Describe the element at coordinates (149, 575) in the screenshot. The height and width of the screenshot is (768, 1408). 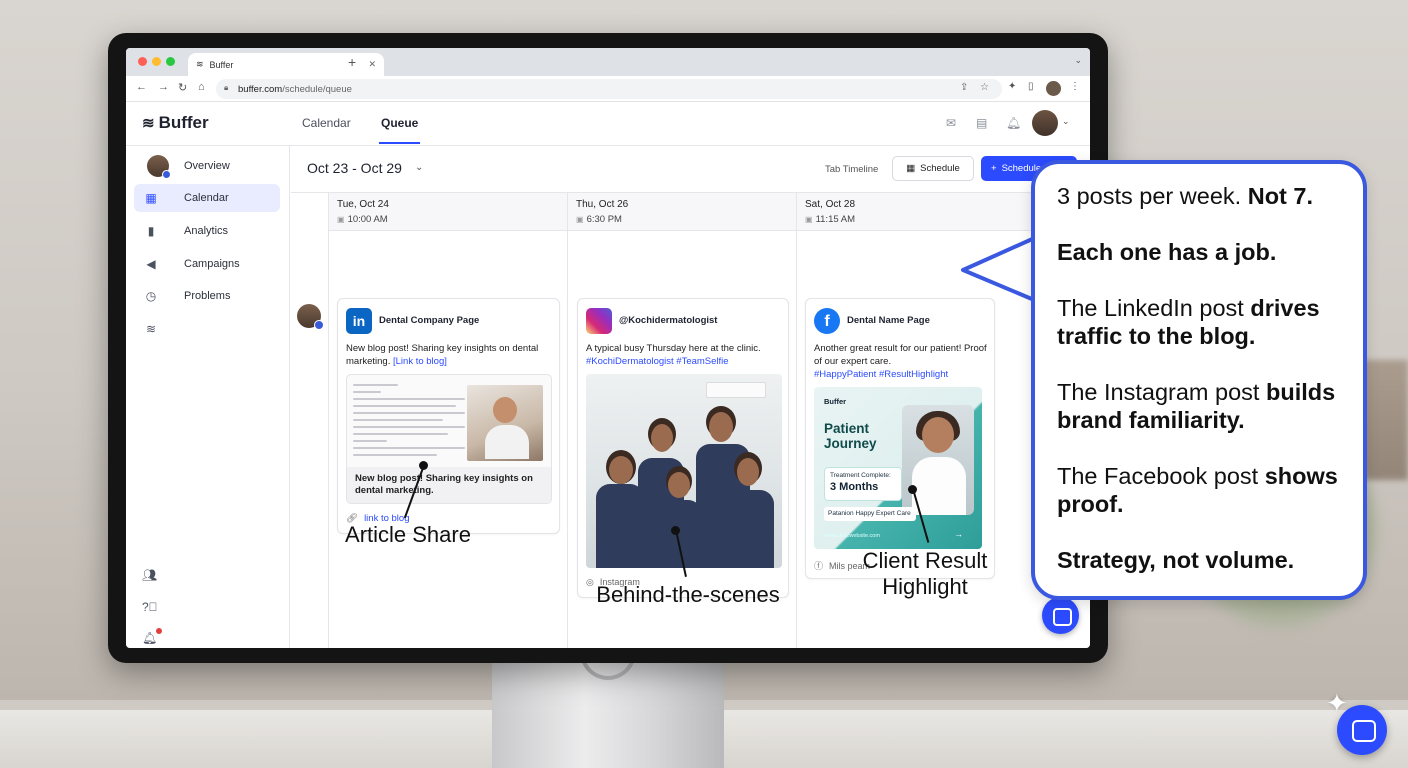
I see `team-icon: 👥︎` at that location.